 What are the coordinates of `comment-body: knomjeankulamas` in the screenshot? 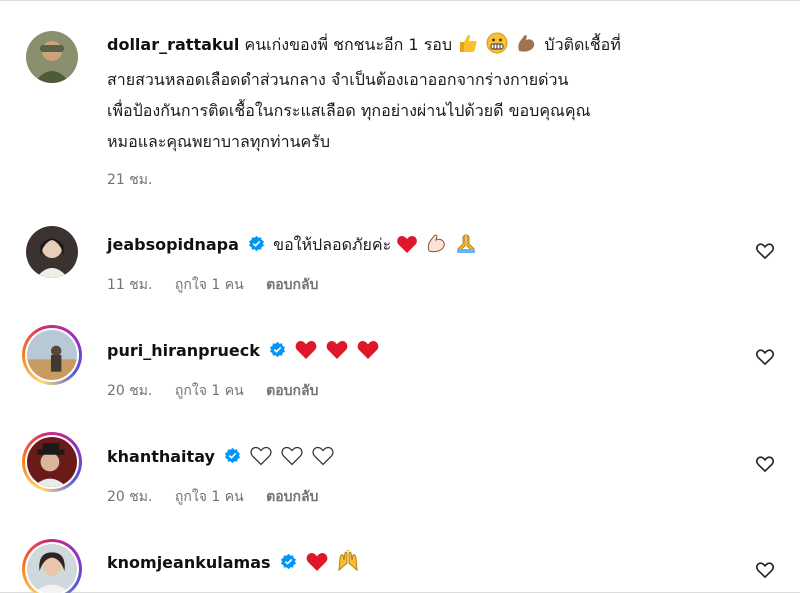 It's located at (234, 564).